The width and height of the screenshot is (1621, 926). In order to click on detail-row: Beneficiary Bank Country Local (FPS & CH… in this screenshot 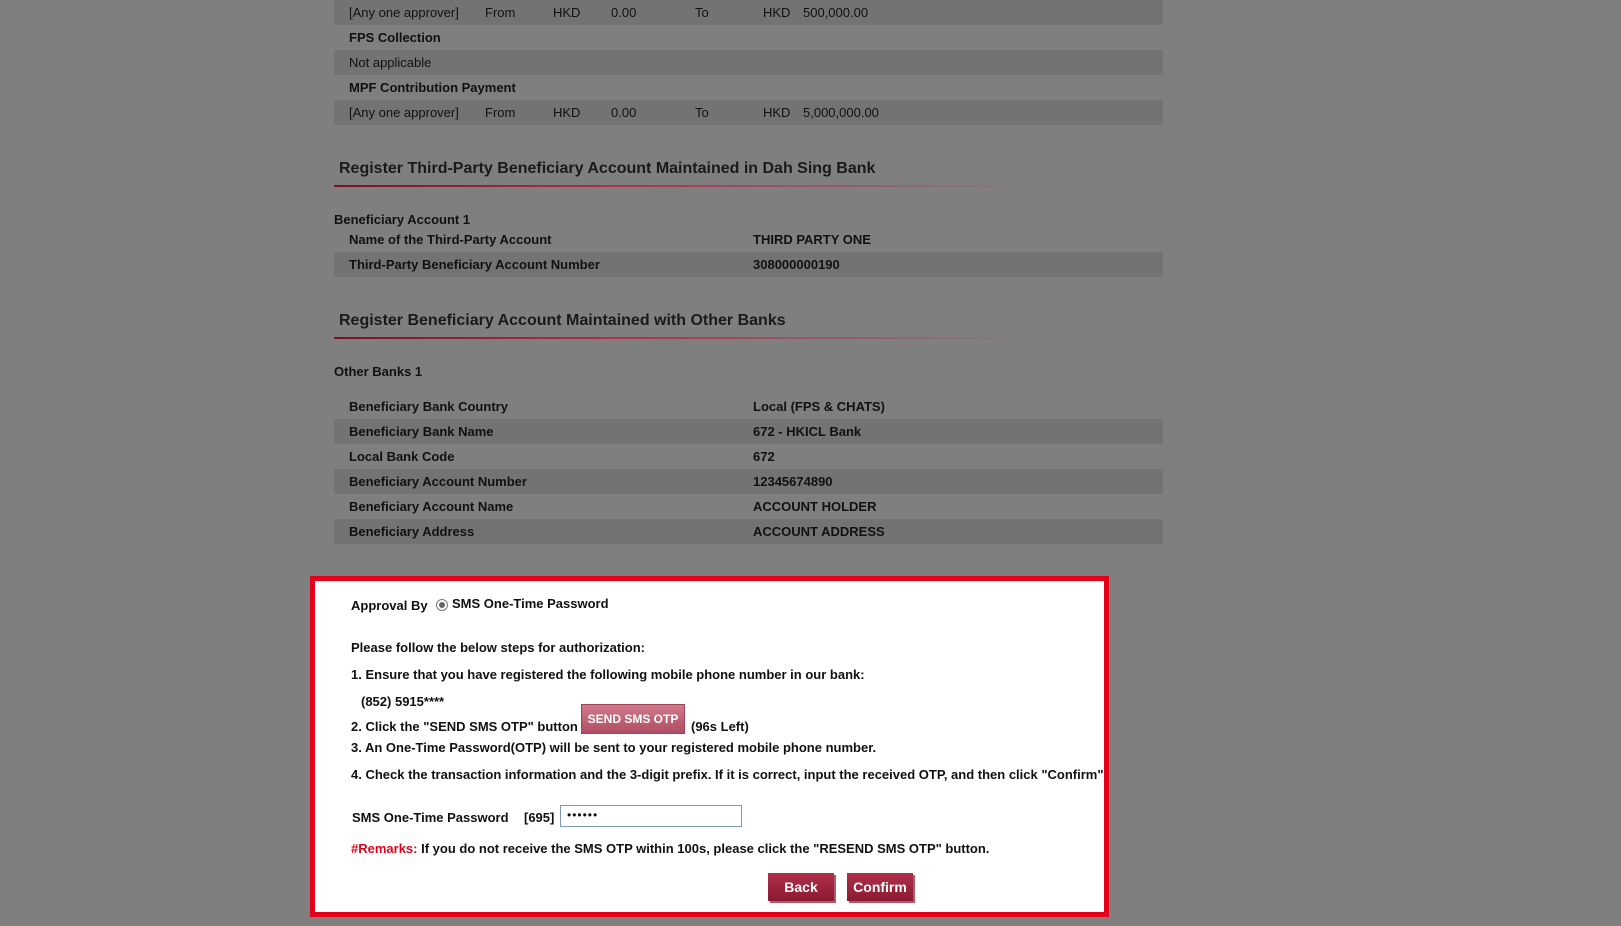, I will do `click(748, 406)`.